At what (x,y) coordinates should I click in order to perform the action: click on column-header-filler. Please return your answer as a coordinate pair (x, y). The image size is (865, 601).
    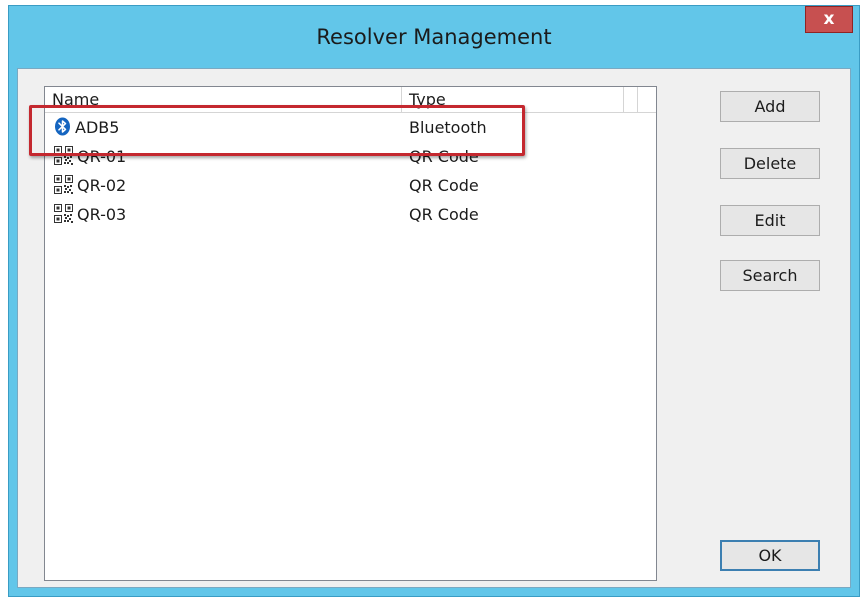
    Looking at the image, I should click on (631, 99).